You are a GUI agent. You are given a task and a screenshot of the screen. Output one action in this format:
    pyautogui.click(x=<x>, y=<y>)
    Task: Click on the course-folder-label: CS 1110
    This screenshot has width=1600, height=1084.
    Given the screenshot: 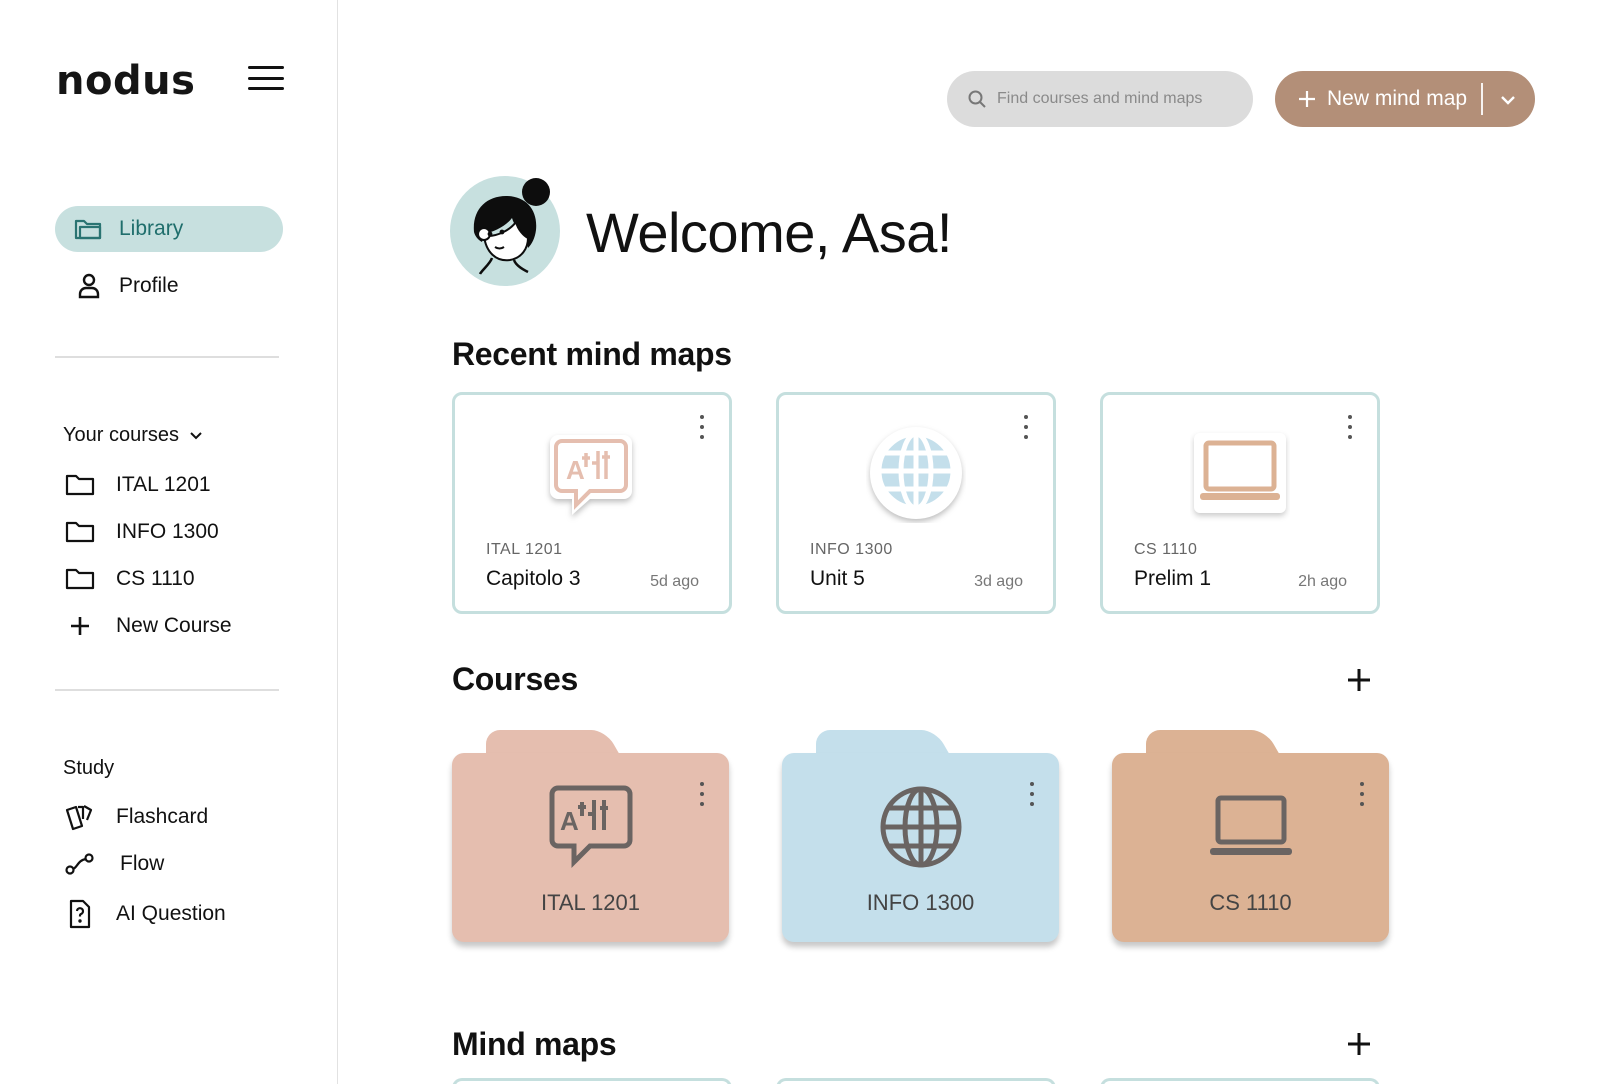 What is the action you would take?
    pyautogui.click(x=1250, y=902)
    